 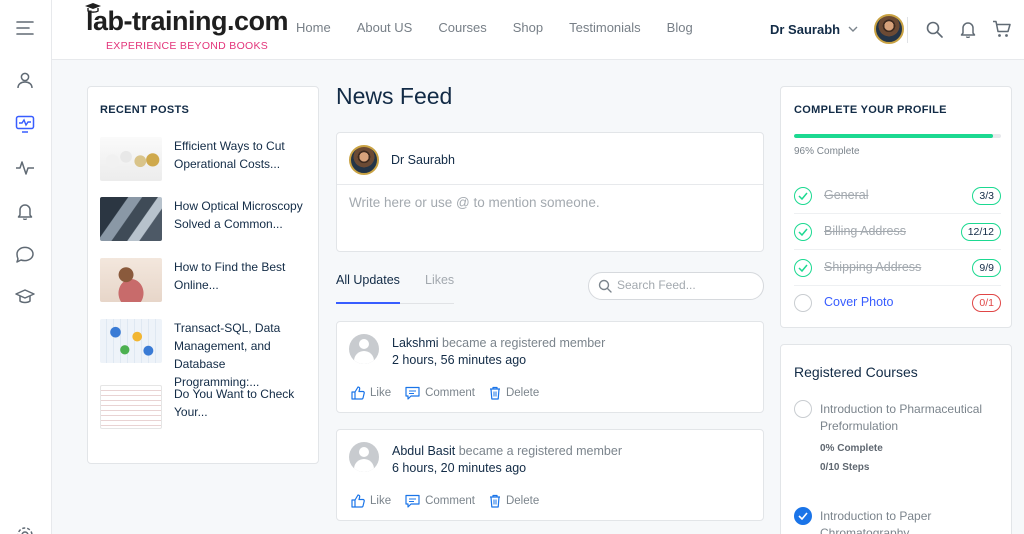 I want to click on profile-widget-title: COMPLETE YOUR PROFILE, so click(x=870, y=110).